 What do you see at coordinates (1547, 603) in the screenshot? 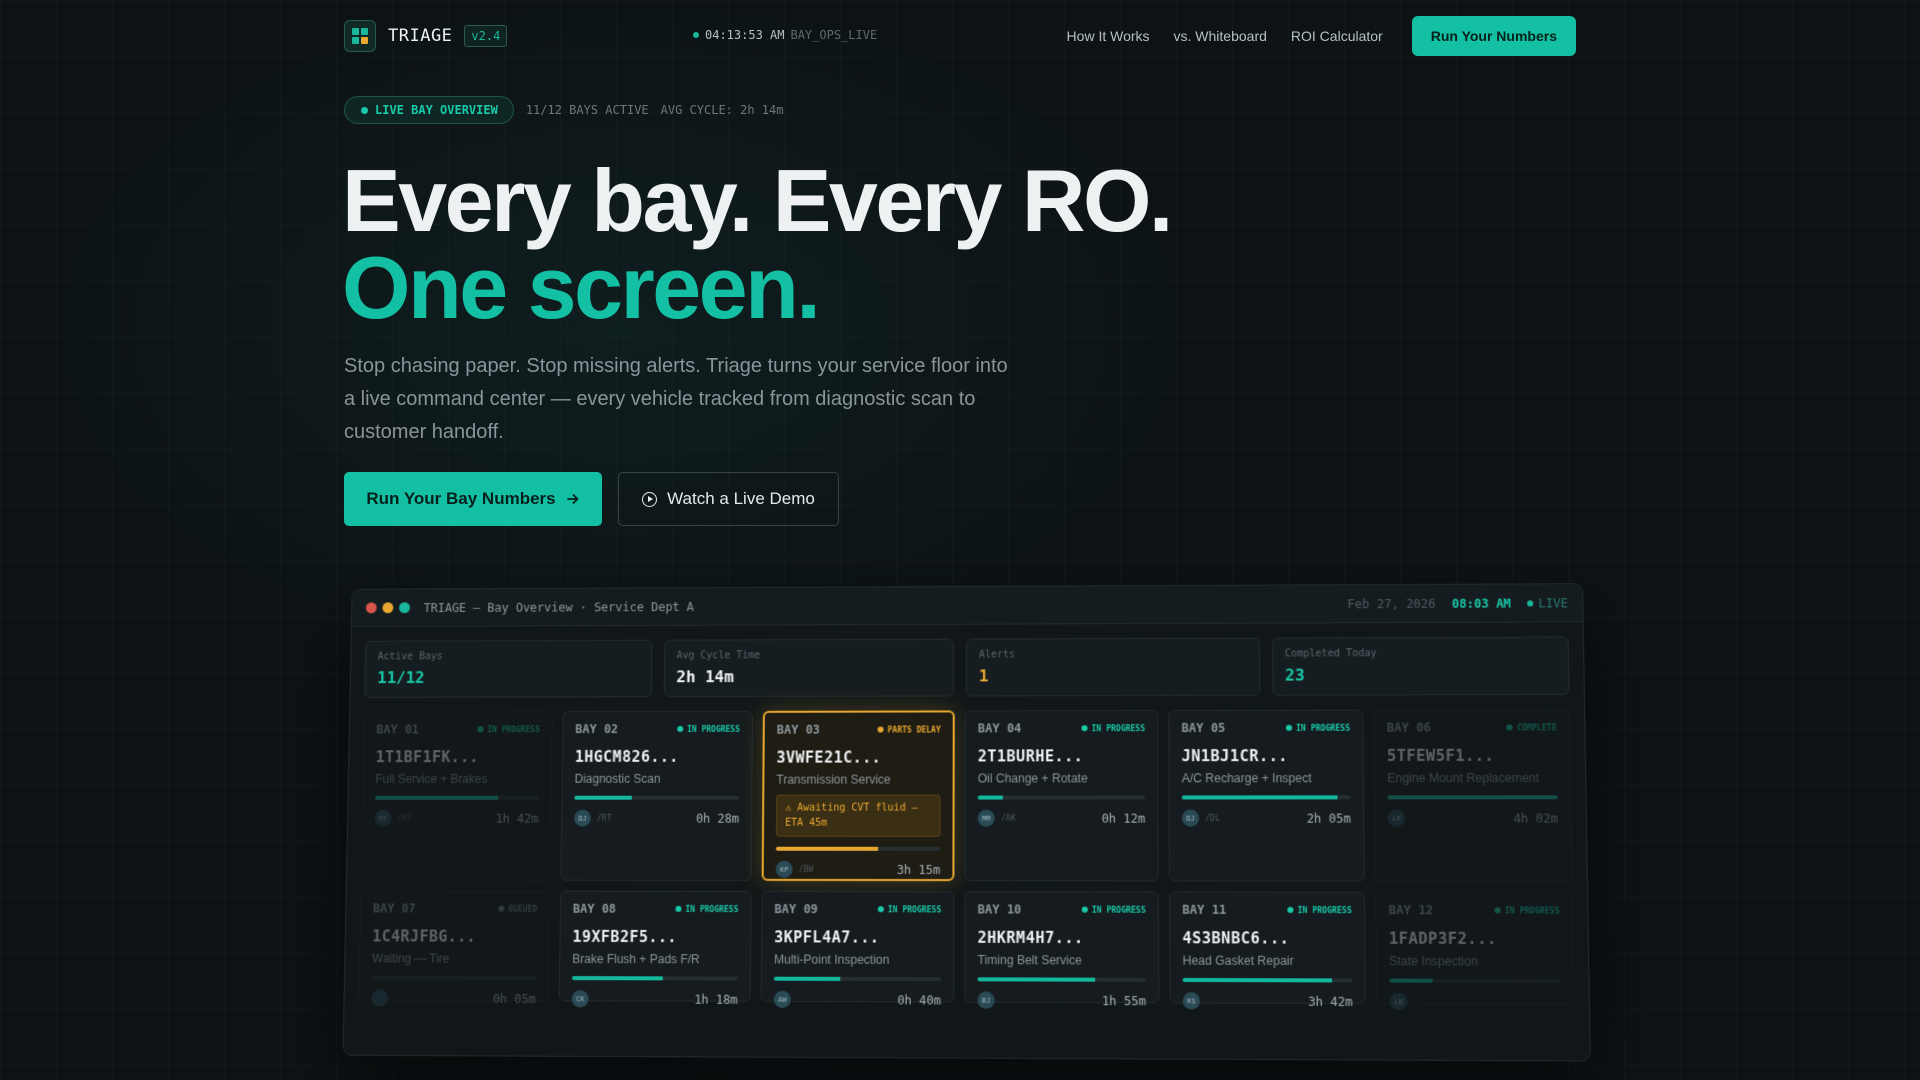
I see `dashboard-live-indicator: LIVE` at bounding box center [1547, 603].